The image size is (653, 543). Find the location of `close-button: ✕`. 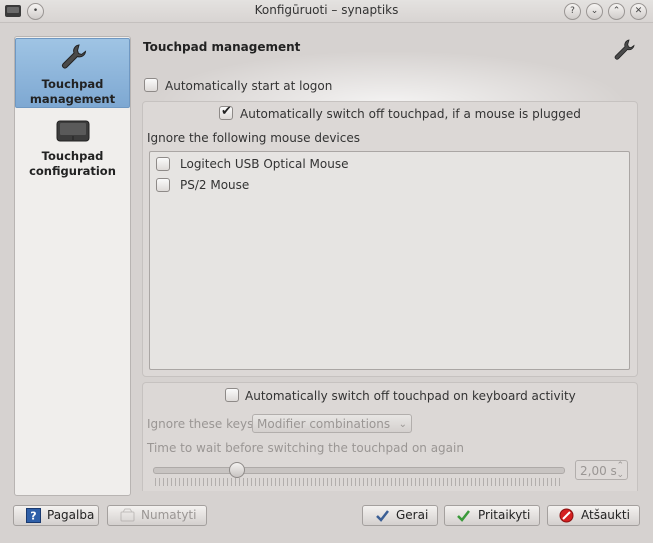

close-button: ✕ is located at coordinates (638, 11).